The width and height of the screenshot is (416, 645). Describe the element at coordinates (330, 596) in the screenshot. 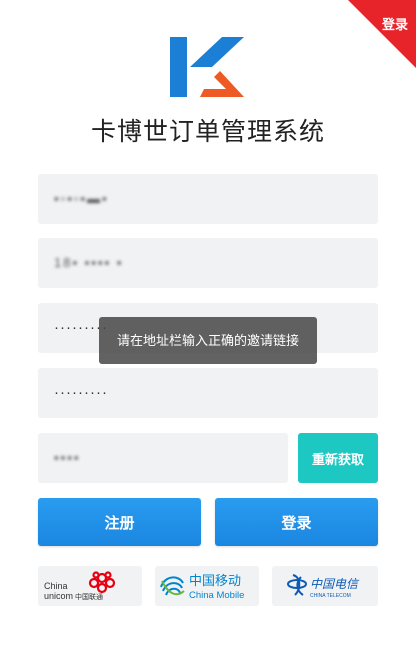

I see `svg-text: CHINA TELECOM` at that location.